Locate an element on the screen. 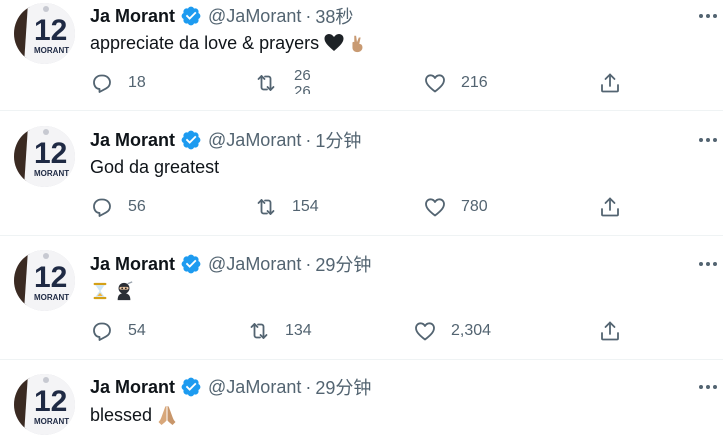  like-button: 2,304 is located at coordinates (452, 331).